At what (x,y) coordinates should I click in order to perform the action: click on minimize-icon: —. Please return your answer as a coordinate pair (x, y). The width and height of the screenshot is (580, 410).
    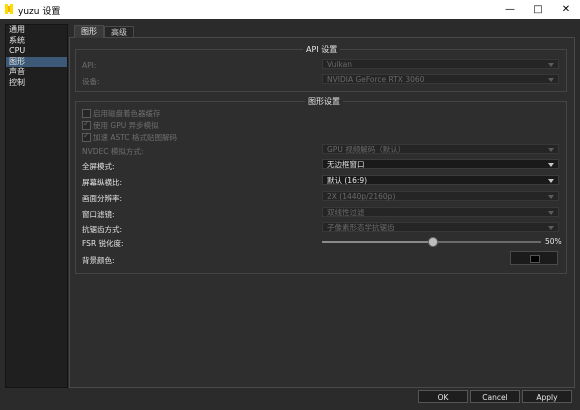
    Looking at the image, I should click on (510, 9).